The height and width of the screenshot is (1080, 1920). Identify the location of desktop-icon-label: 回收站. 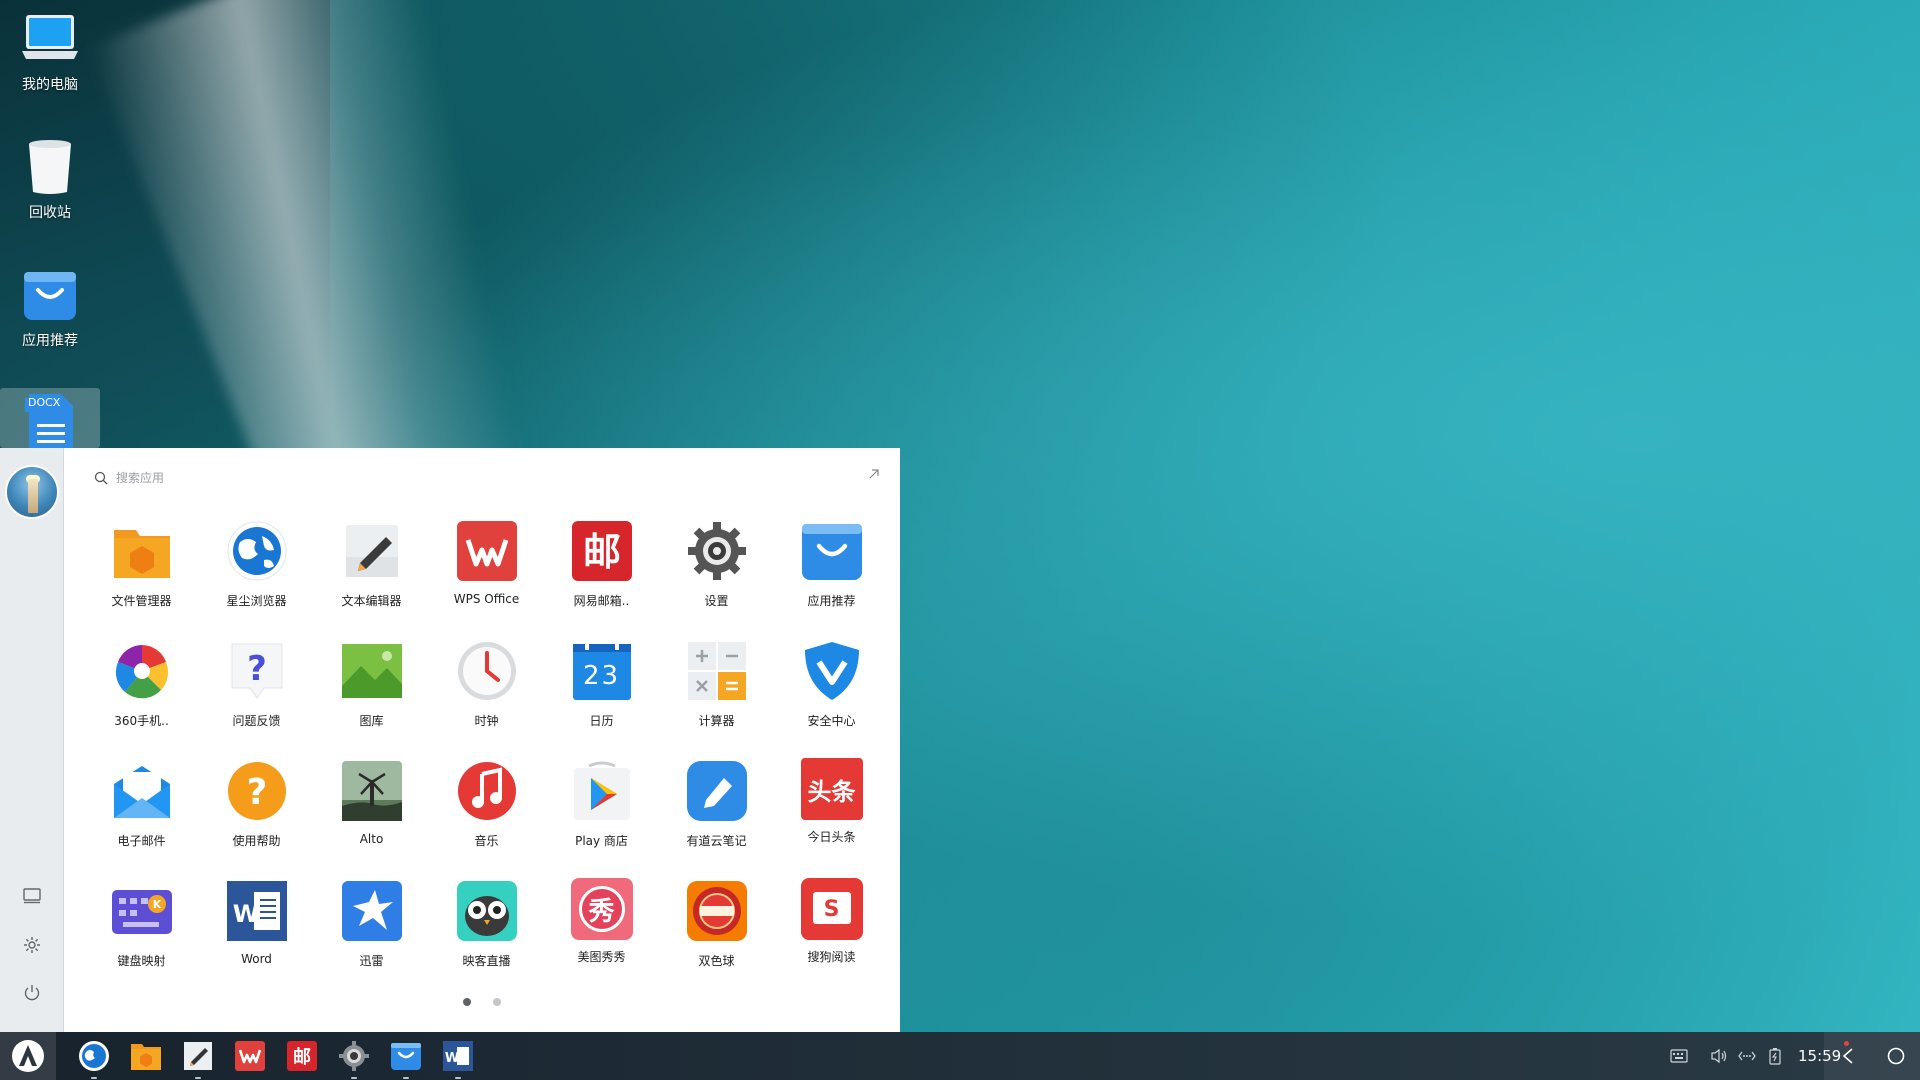
(50, 213).